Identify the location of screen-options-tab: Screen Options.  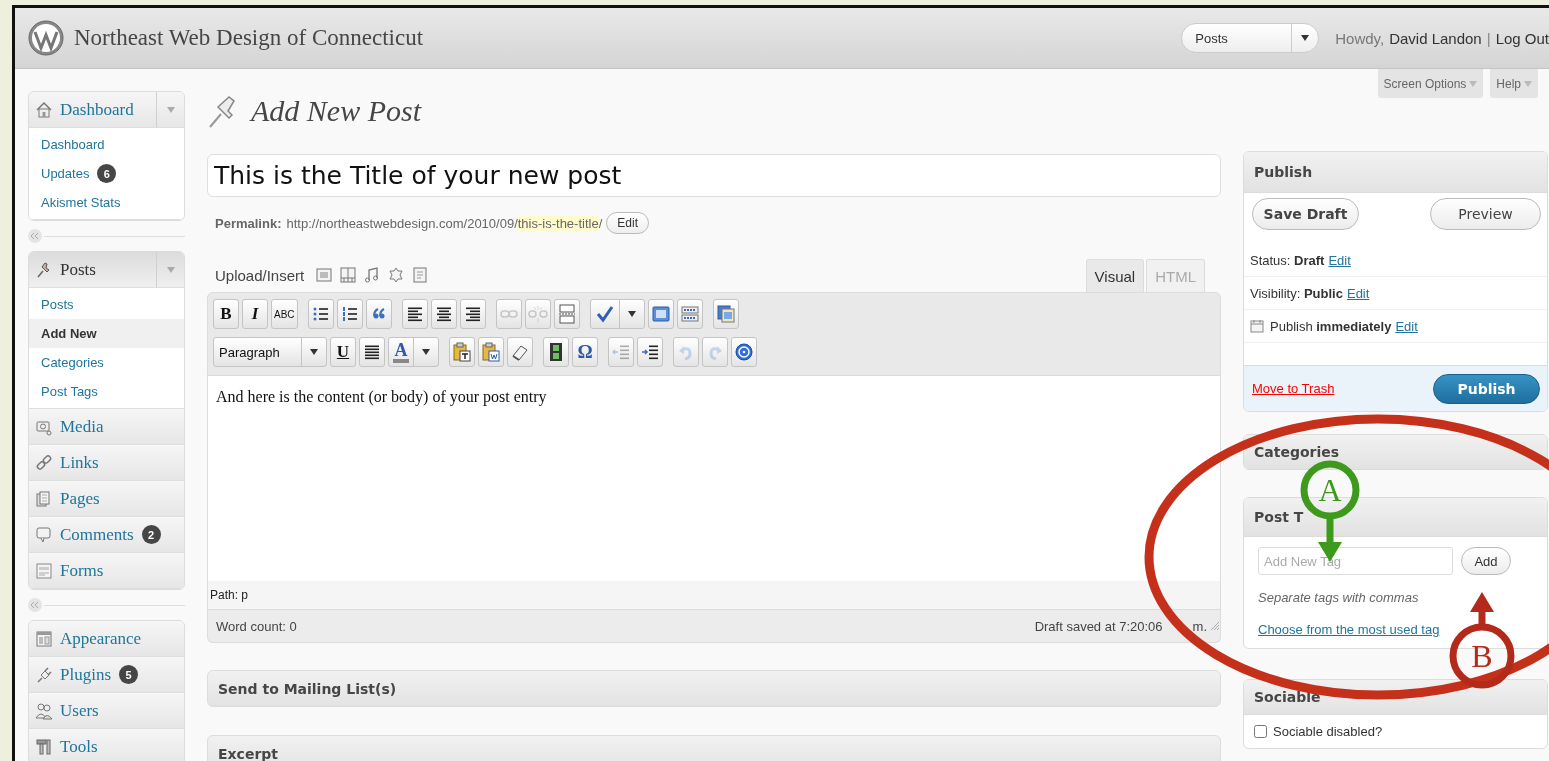
(1430, 83).